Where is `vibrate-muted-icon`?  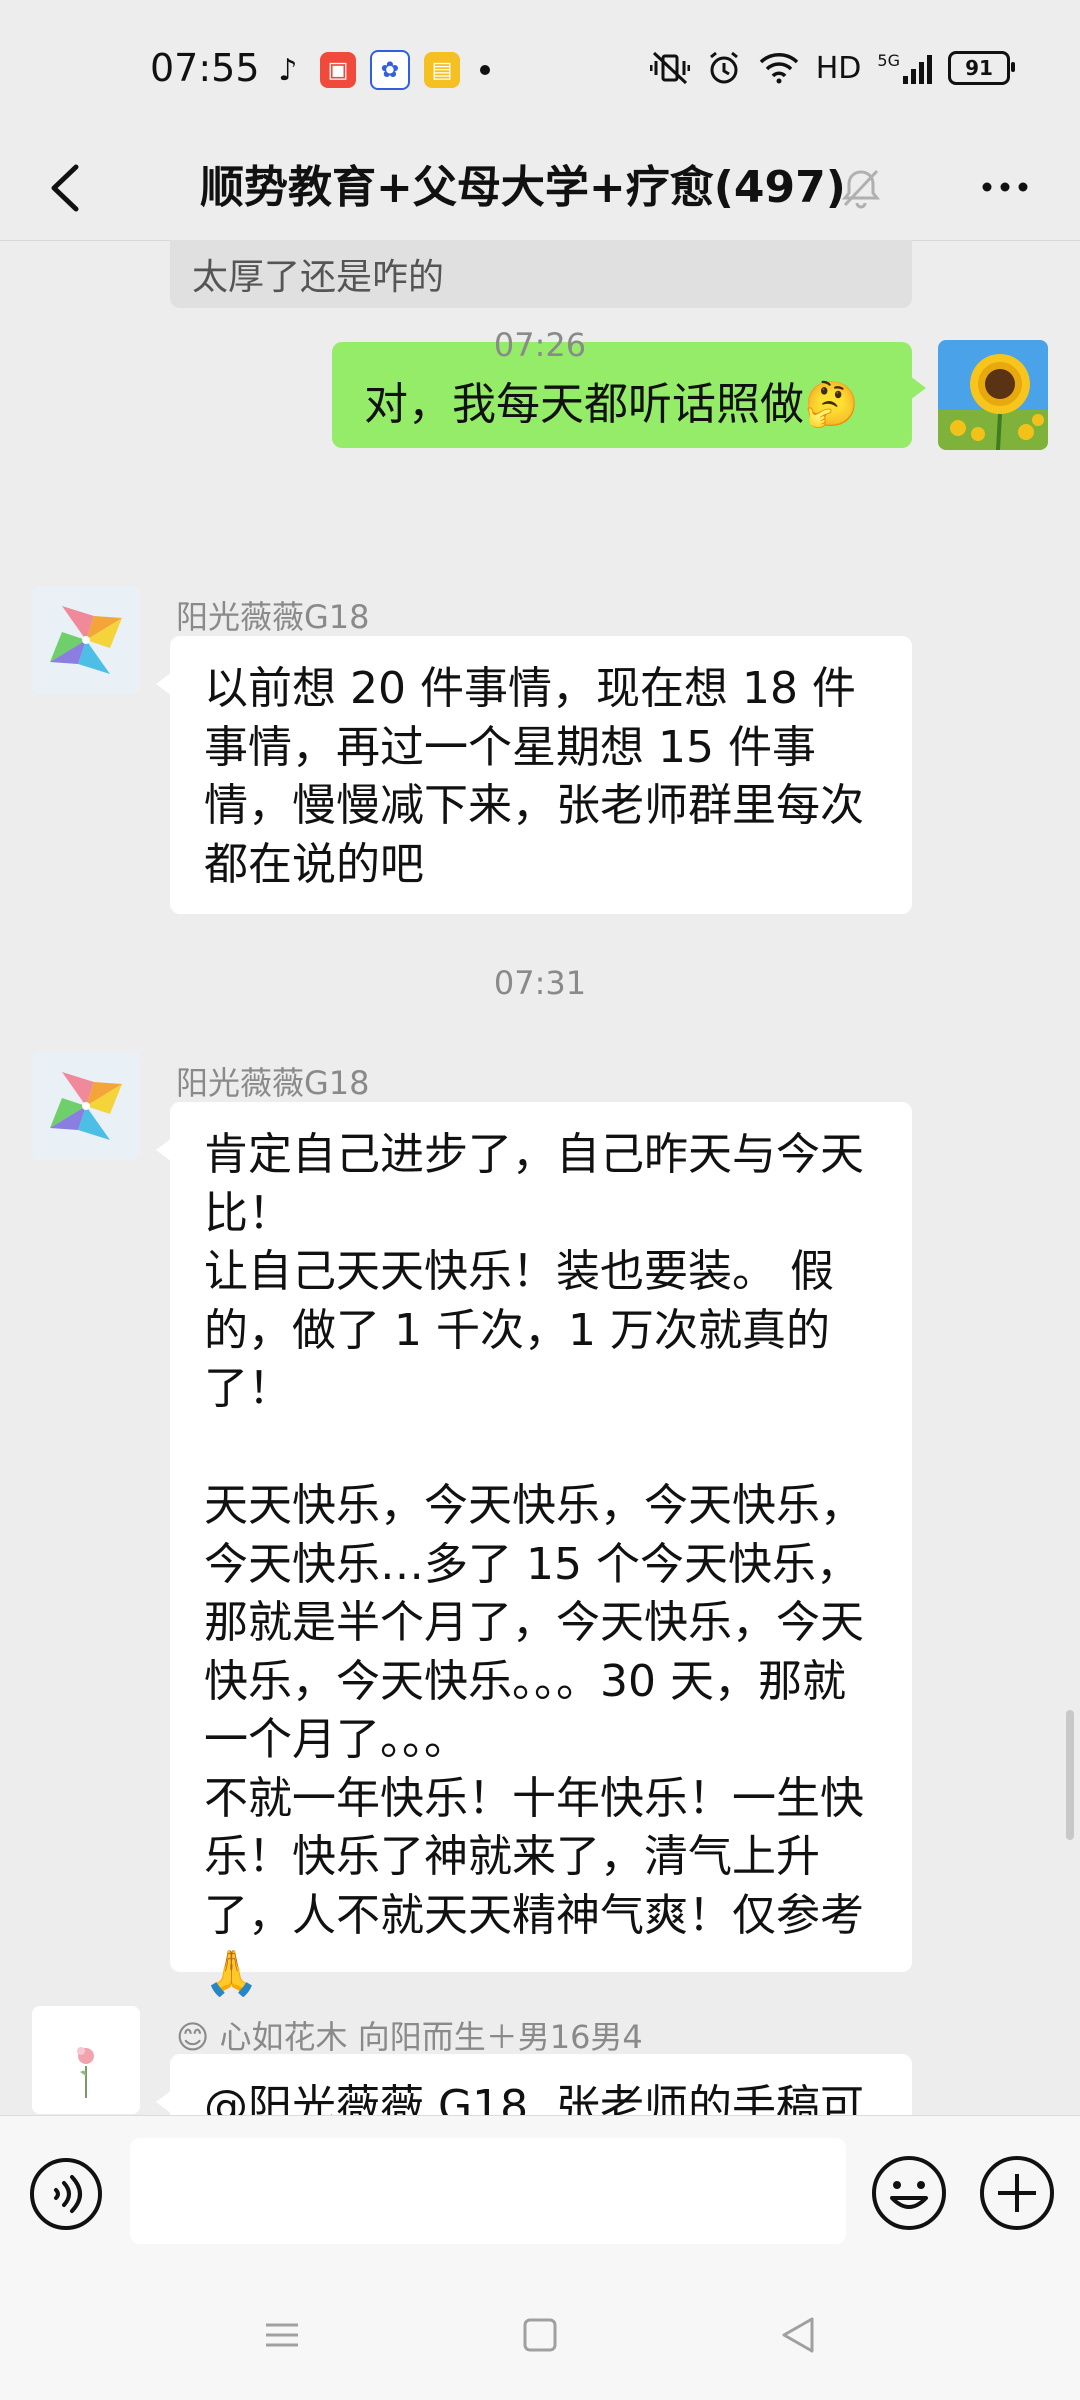
vibrate-muted-icon is located at coordinates (669, 68).